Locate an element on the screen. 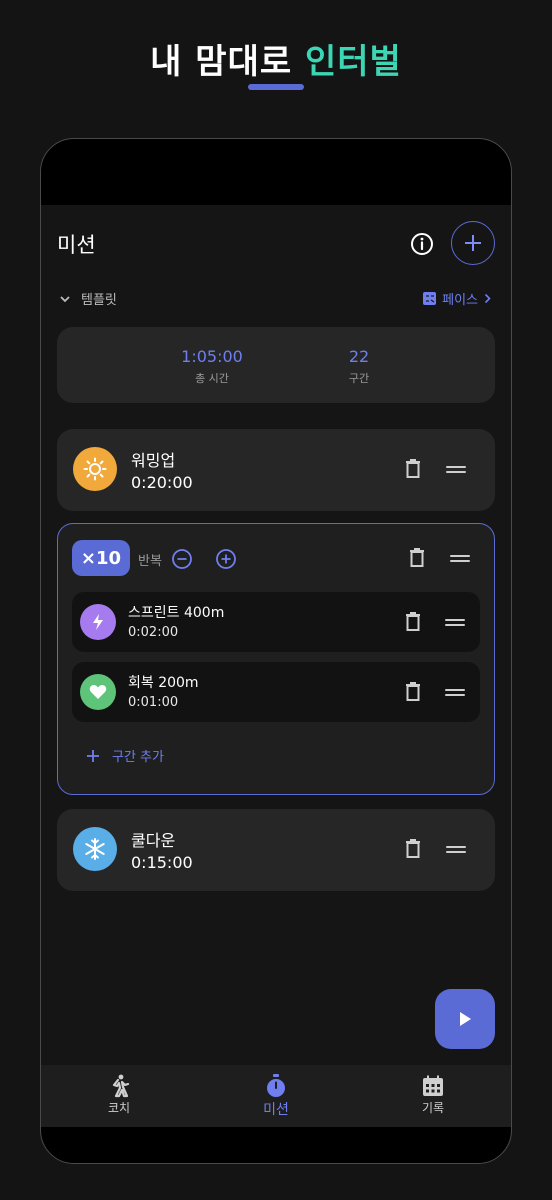 This screenshot has height=1200, width=552. heart-icon is located at coordinates (98, 692).